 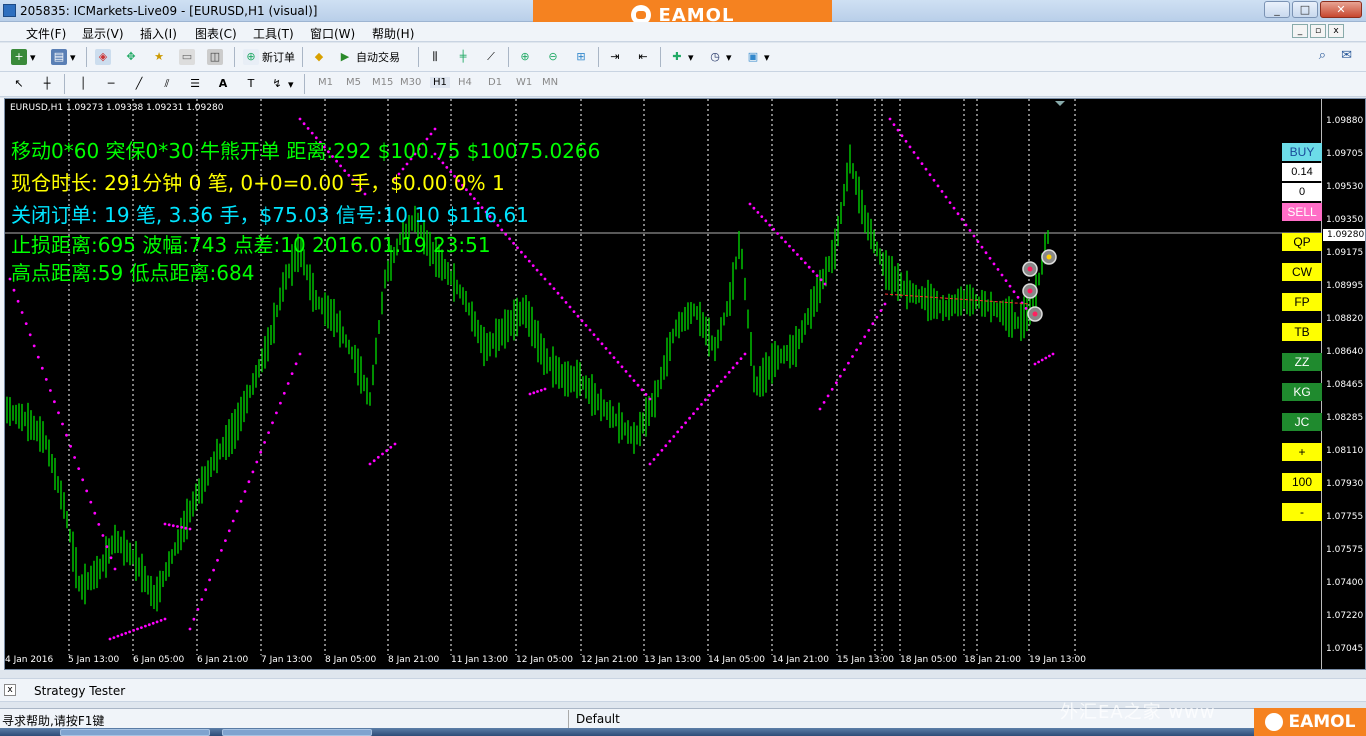 I want to click on zoom-in-button: ⊕, so click(x=525, y=57).